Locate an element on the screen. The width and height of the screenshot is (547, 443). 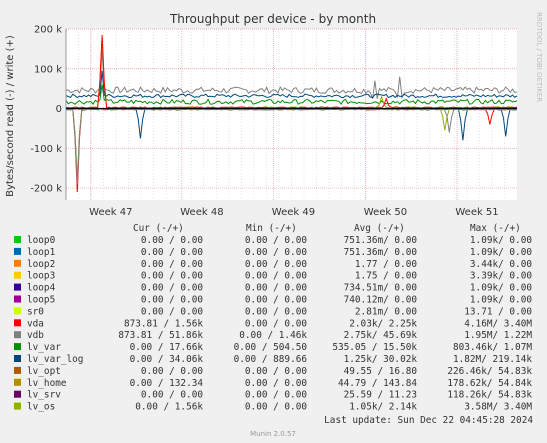
legend-name: lv_srv is located at coordinates (44, 395).